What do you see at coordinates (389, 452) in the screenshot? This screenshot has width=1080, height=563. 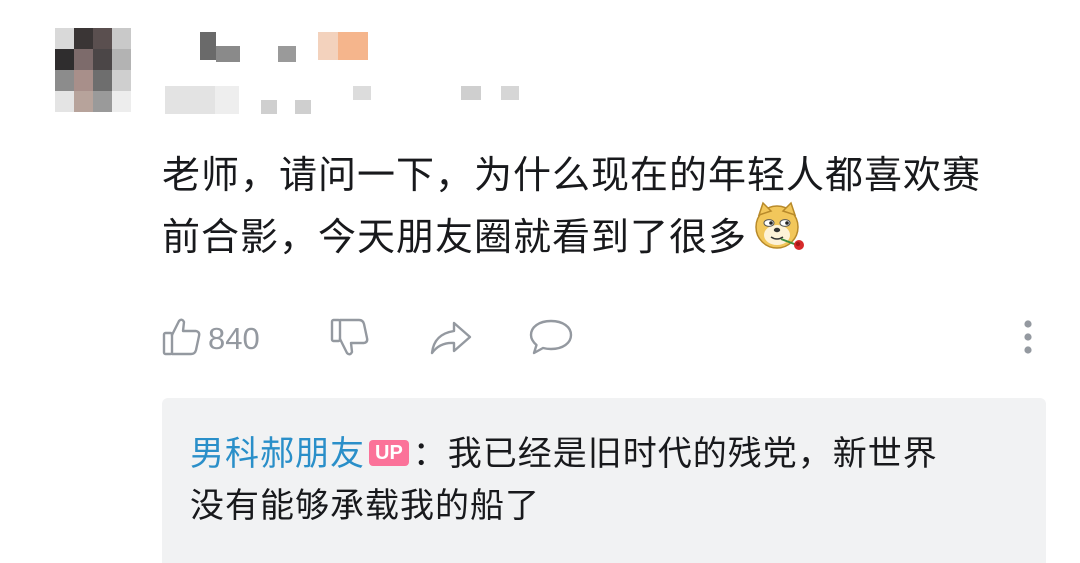 I see `up-badge: UP` at bounding box center [389, 452].